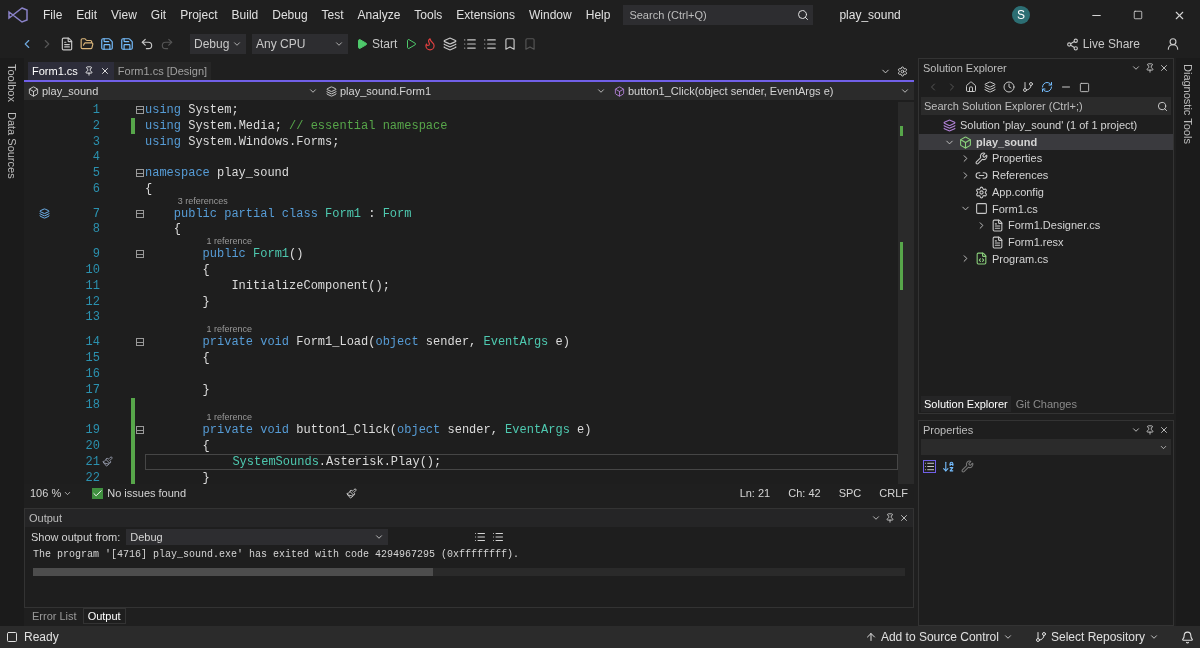  I want to click on search-field: Search (Ctrl+Q), so click(708, 15).